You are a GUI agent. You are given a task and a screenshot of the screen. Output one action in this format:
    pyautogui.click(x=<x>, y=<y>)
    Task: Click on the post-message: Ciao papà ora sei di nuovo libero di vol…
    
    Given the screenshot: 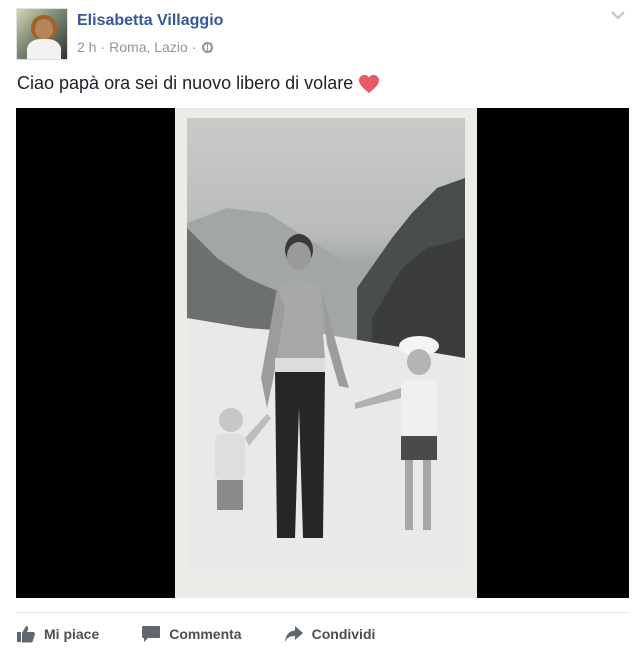 What is the action you would take?
    pyautogui.click(x=185, y=83)
    